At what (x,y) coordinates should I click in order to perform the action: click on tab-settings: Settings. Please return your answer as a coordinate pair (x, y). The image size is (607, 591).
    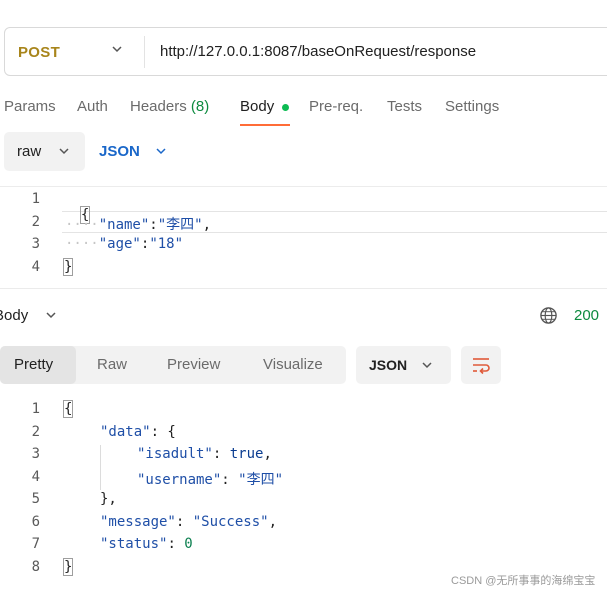
    Looking at the image, I should click on (472, 106).